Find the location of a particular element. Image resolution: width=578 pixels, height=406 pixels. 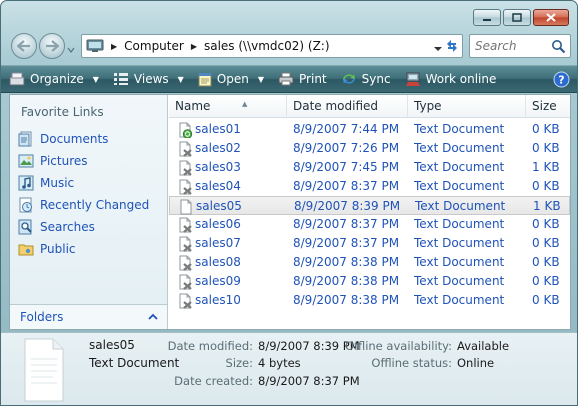

file-row: sales04 8/9/2007 8:37 PM Text Document 0 KB is located at coordinates (369, 186).